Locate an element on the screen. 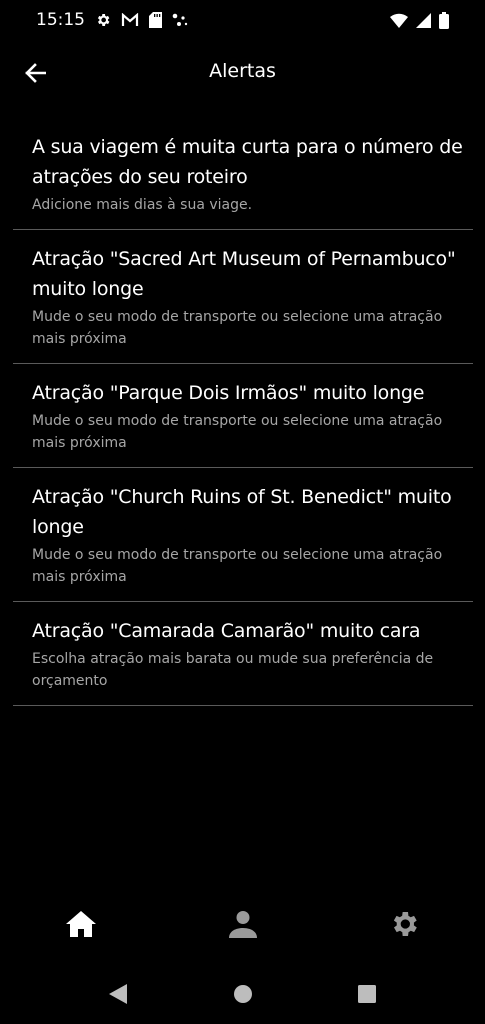 This screenshot has height=1024, width=485. sd-card-icon is located at coordinates (155, 20).